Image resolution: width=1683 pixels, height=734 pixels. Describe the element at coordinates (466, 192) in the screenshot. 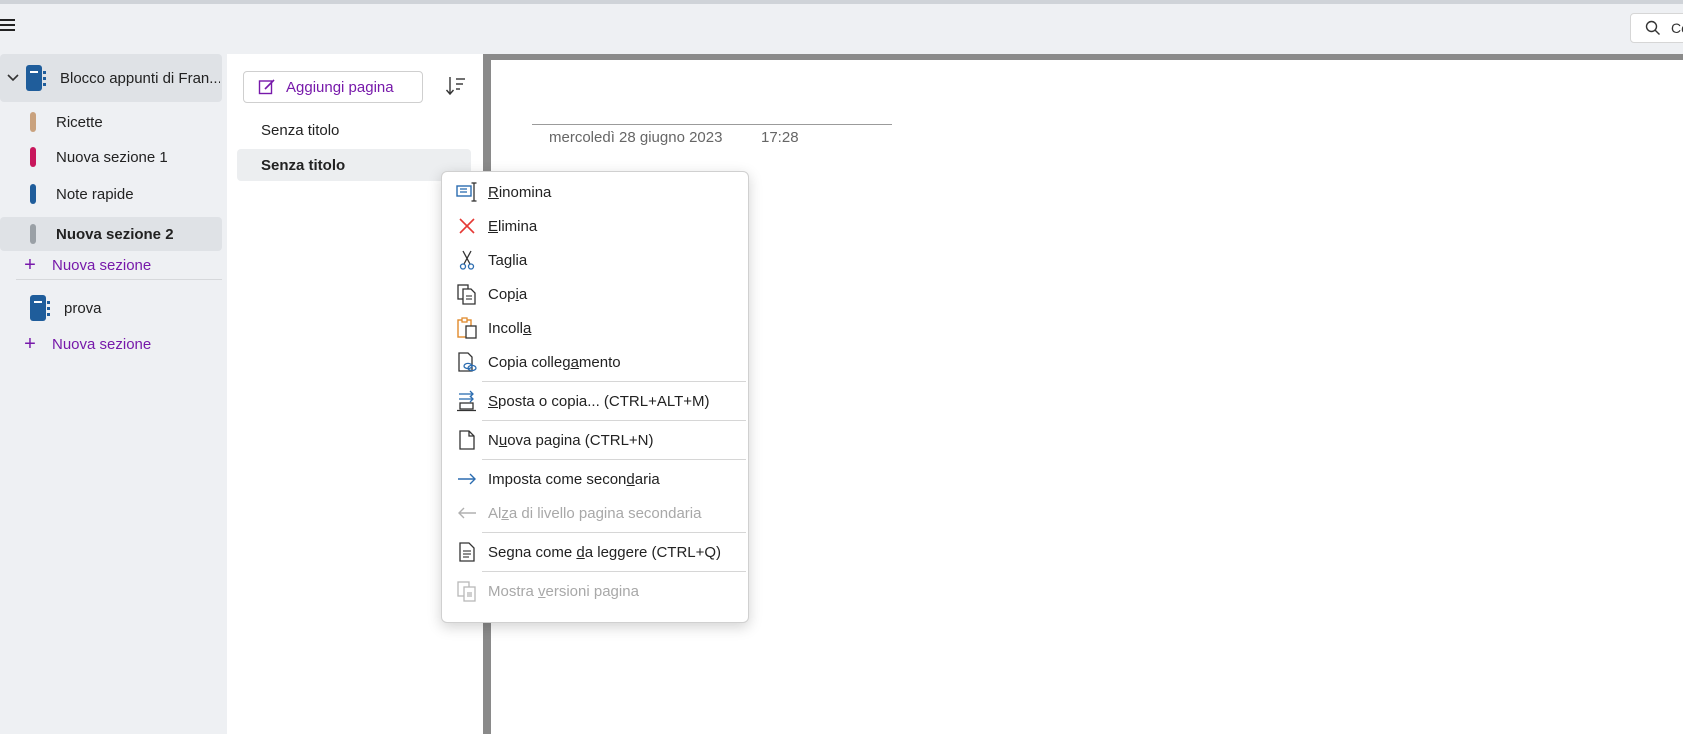

I see `rename-icon` at that location.